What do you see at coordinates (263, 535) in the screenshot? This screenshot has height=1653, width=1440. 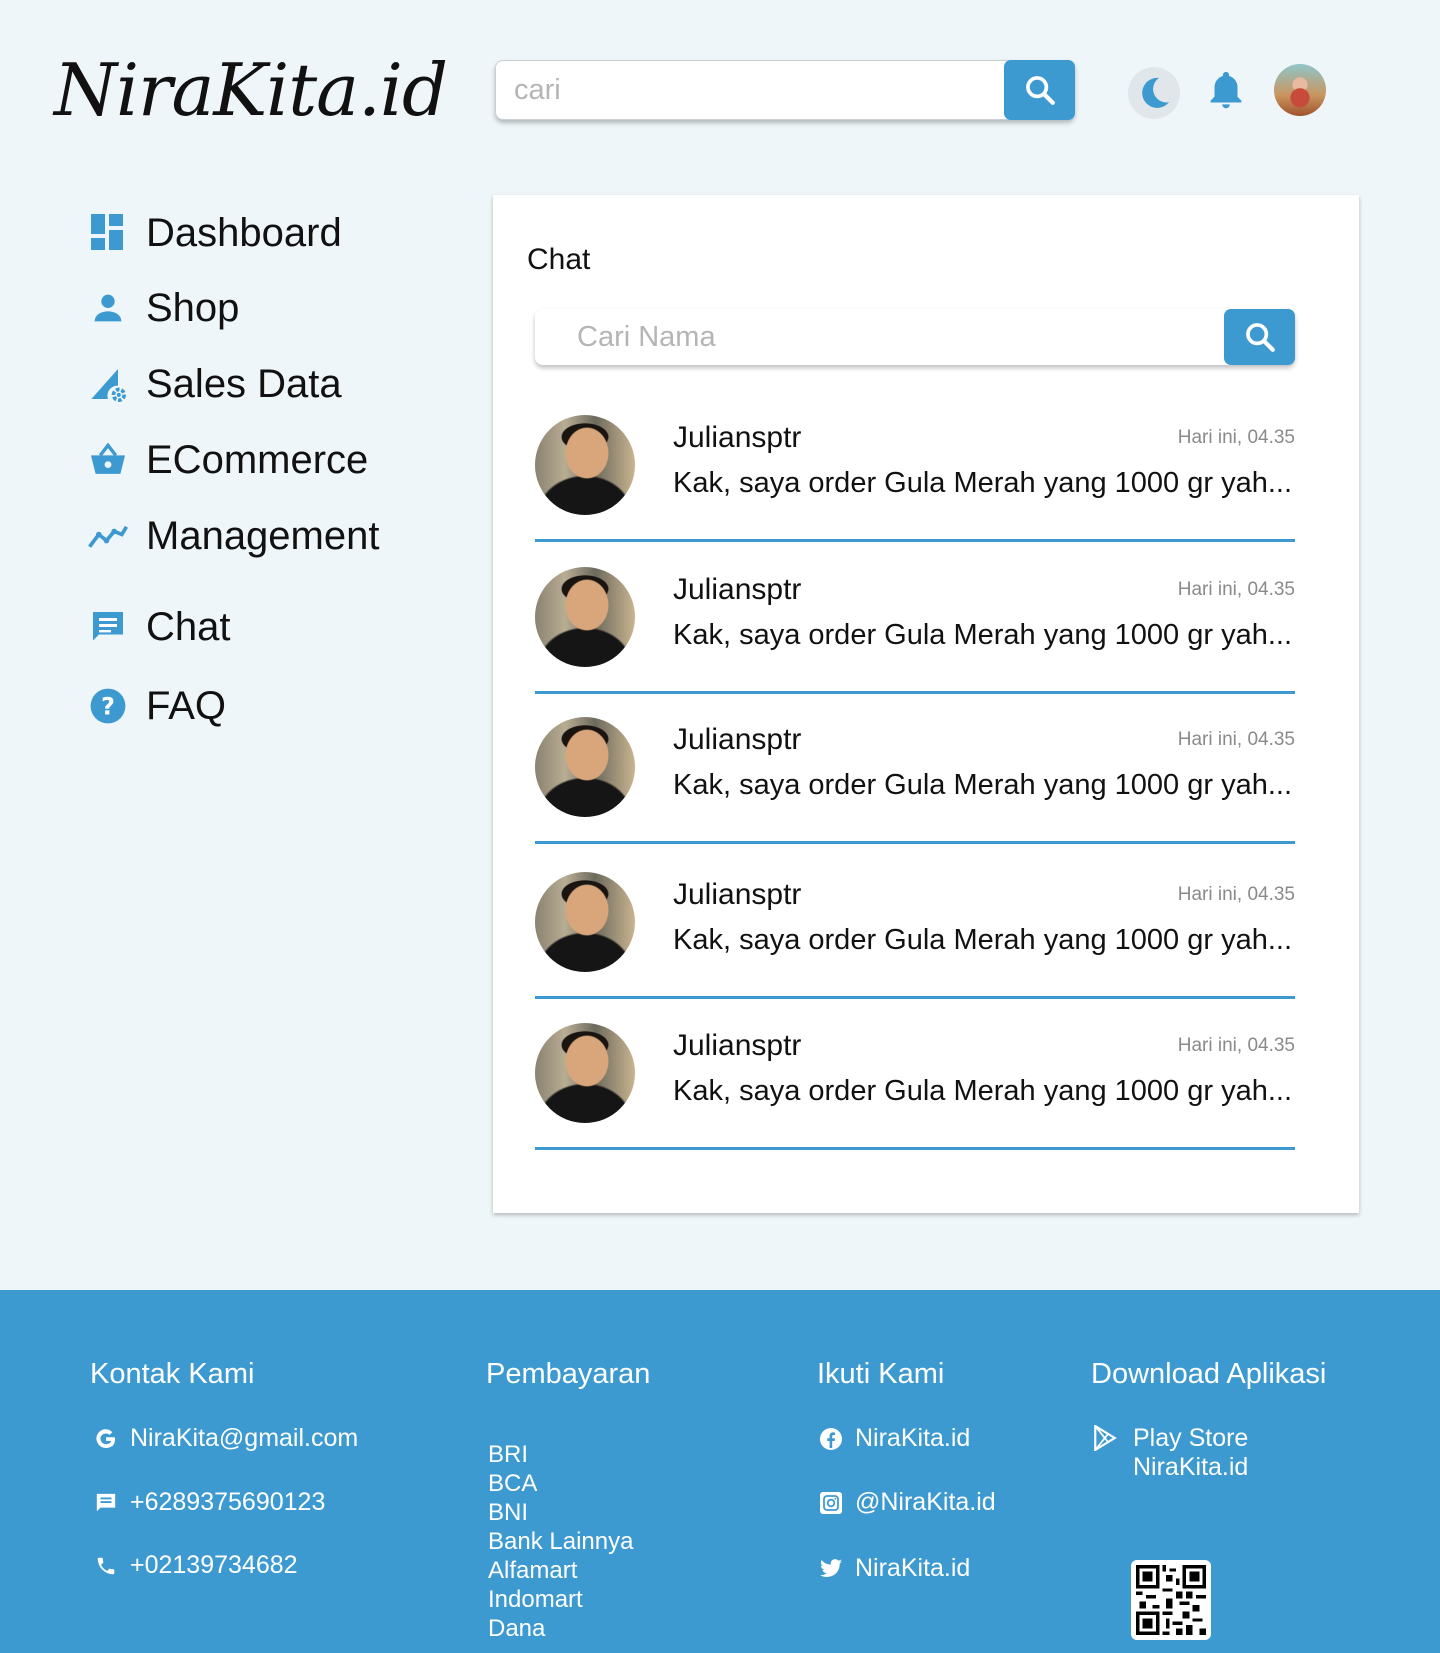 I see `sidebar-item-label: Management` at bounding box center [263, 535].